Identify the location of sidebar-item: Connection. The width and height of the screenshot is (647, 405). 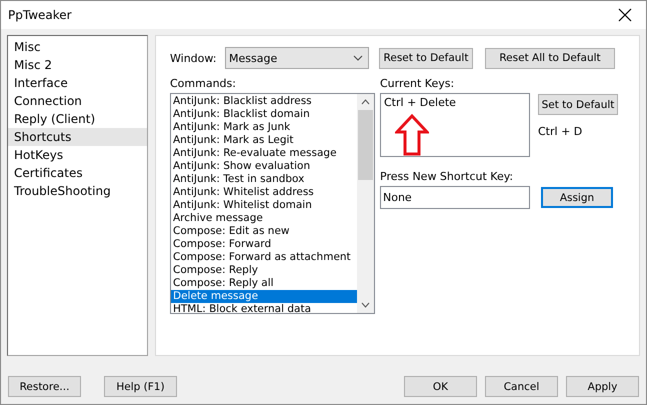
(77, 101).